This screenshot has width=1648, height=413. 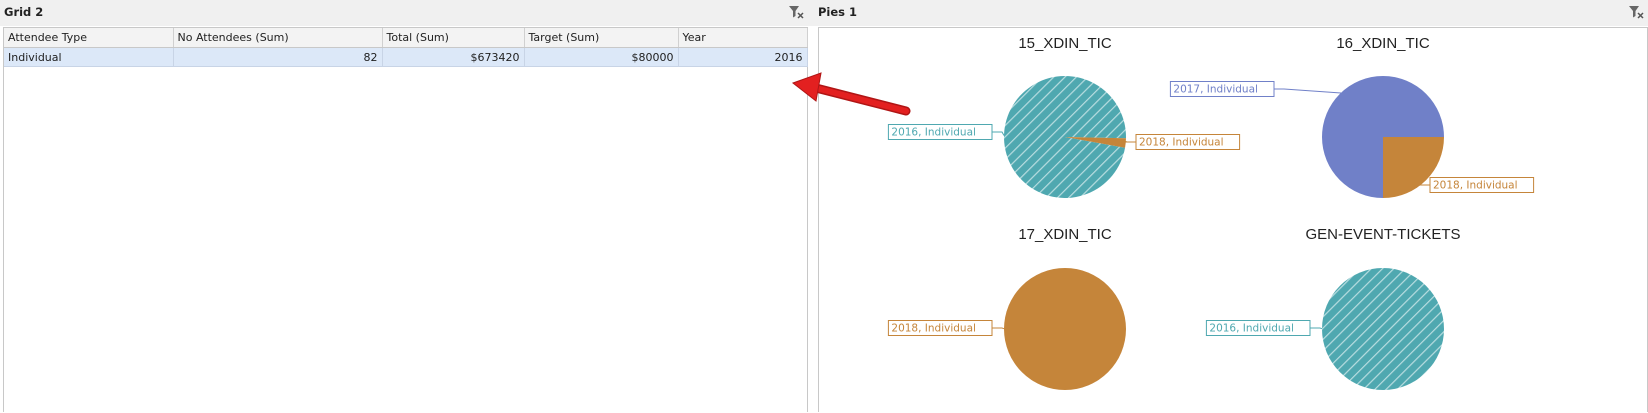 What do you see at coordinates (453, 57) in the screenshot?
I see `cell-total: $673420` at bounding box center [453, 57].